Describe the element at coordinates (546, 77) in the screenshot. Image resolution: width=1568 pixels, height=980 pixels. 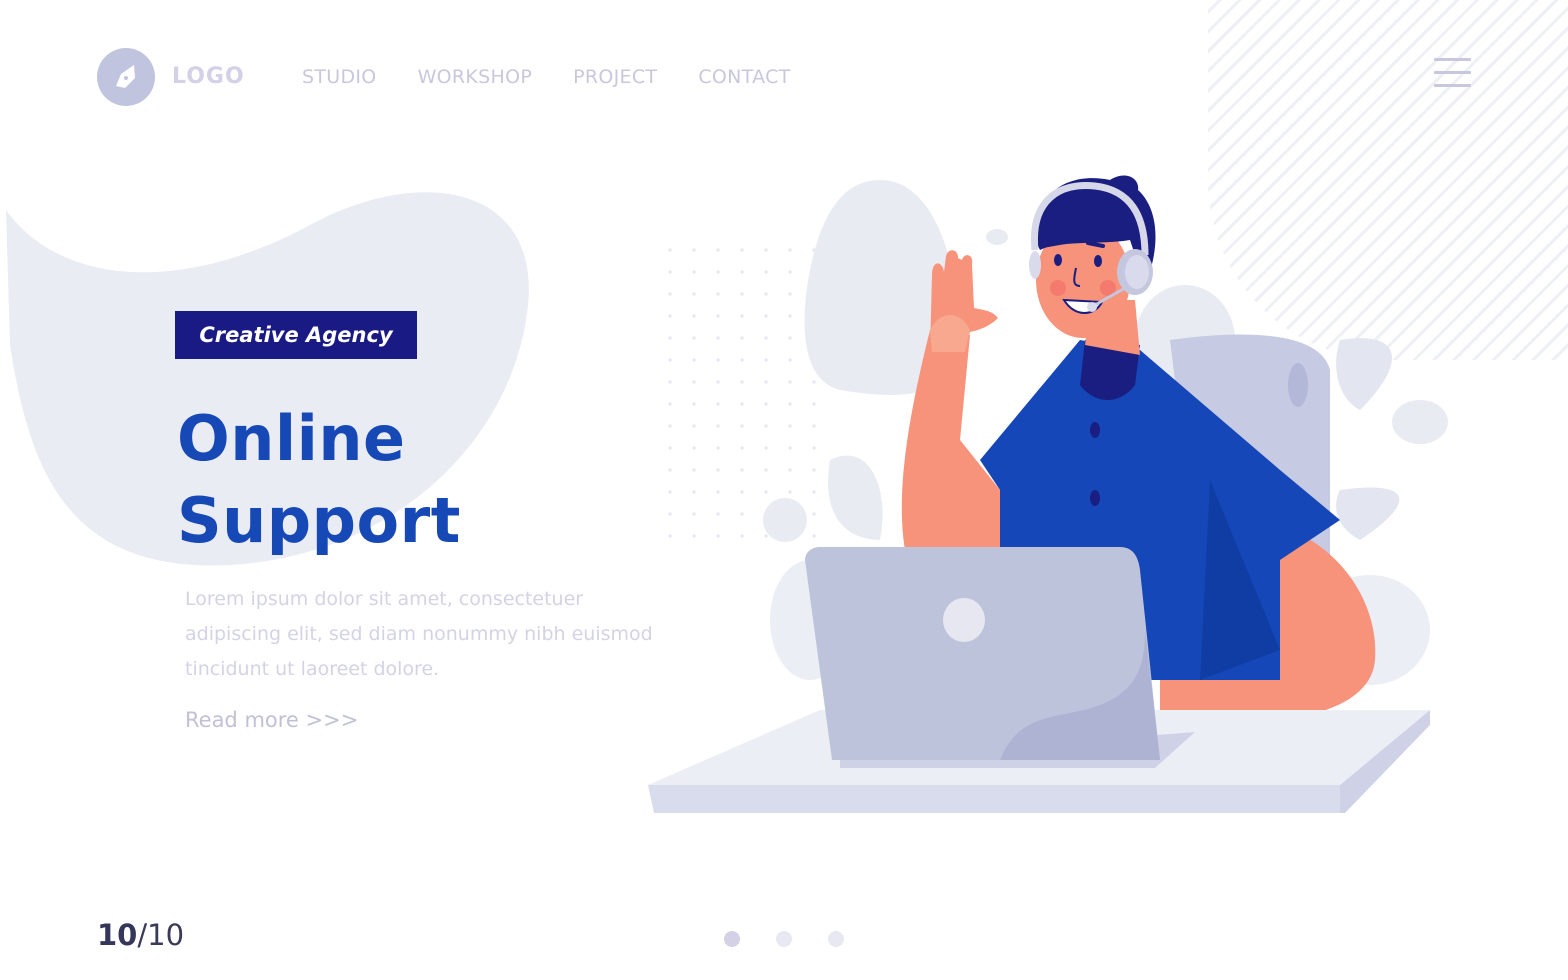
I see `main-nav: STUDIO WORKSHOP PROJECT CONTACT` at that location.